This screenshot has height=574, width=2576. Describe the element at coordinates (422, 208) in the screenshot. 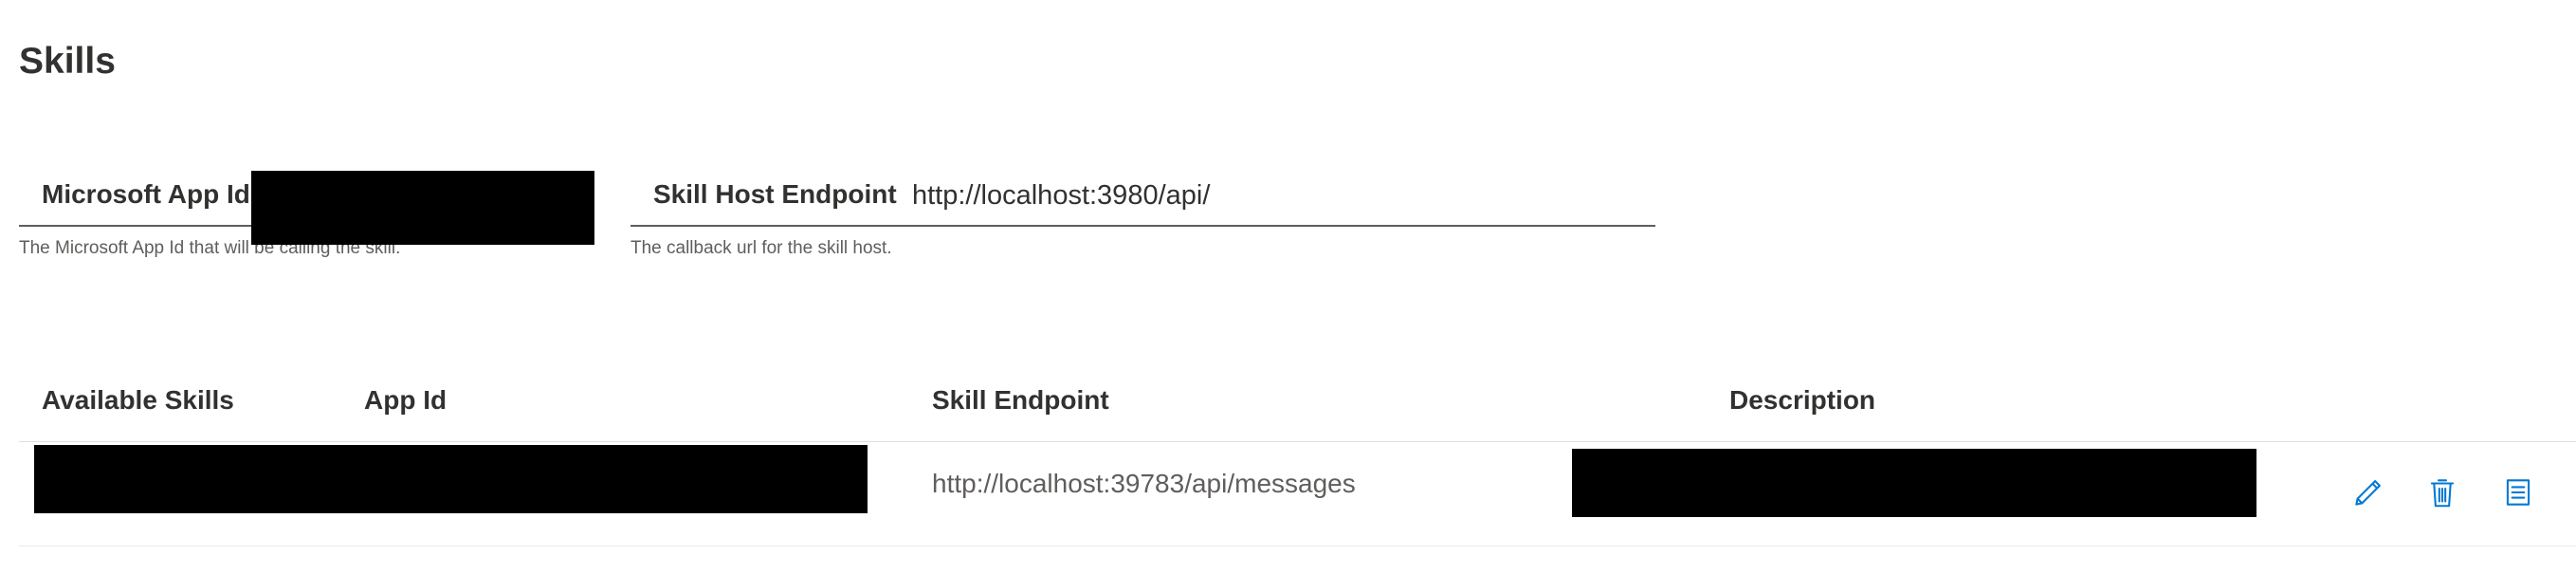

I see `redacted-app-id-value` at that location.